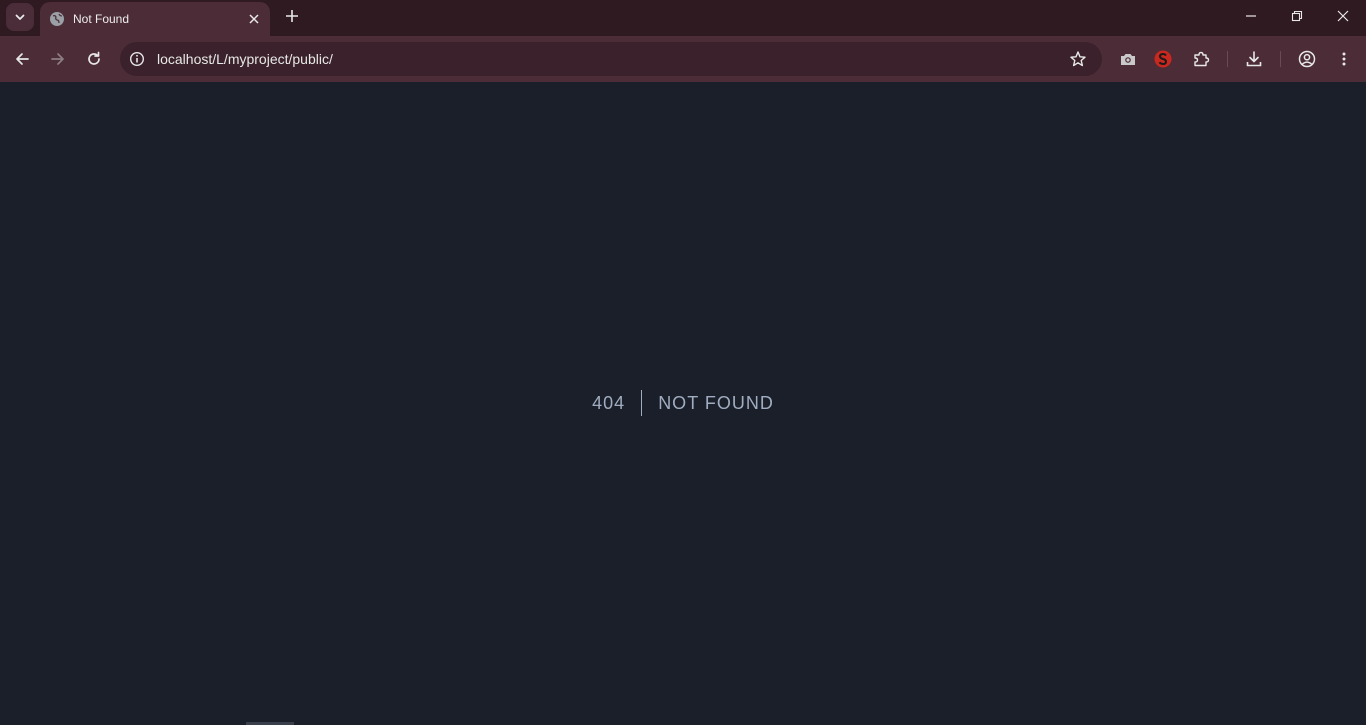 The height and width of the screenshot is (725, 1366). I want to click on restore-icon, so click(1297, 16).